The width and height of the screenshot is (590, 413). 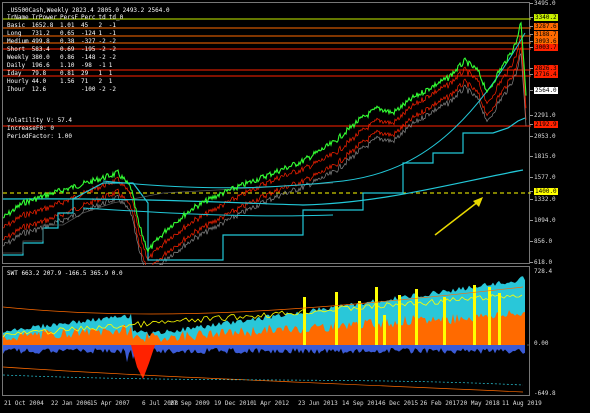 I want to click on price-axis-label: 856.0, so click(x=541, y=241).